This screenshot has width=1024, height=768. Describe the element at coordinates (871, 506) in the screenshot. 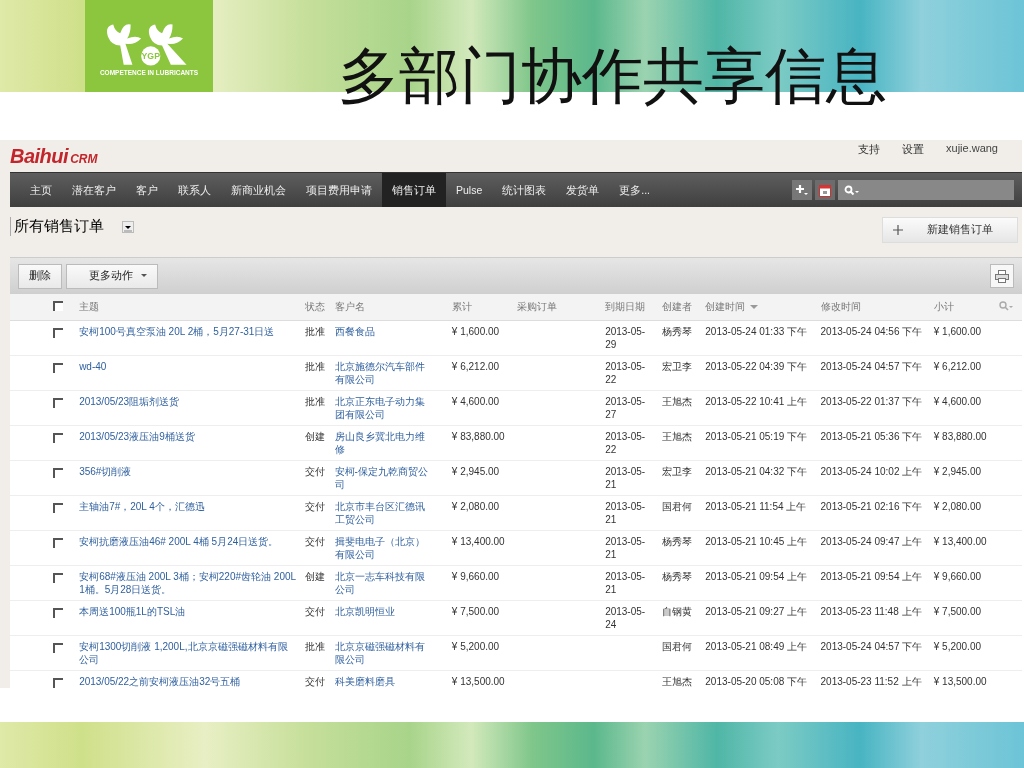

I see `table-cell: 2013-05-21 02:16 下午` at that location.